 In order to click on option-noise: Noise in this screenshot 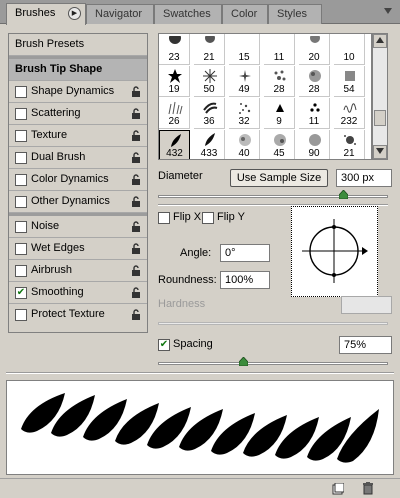, I will do `click(78, 227)`.